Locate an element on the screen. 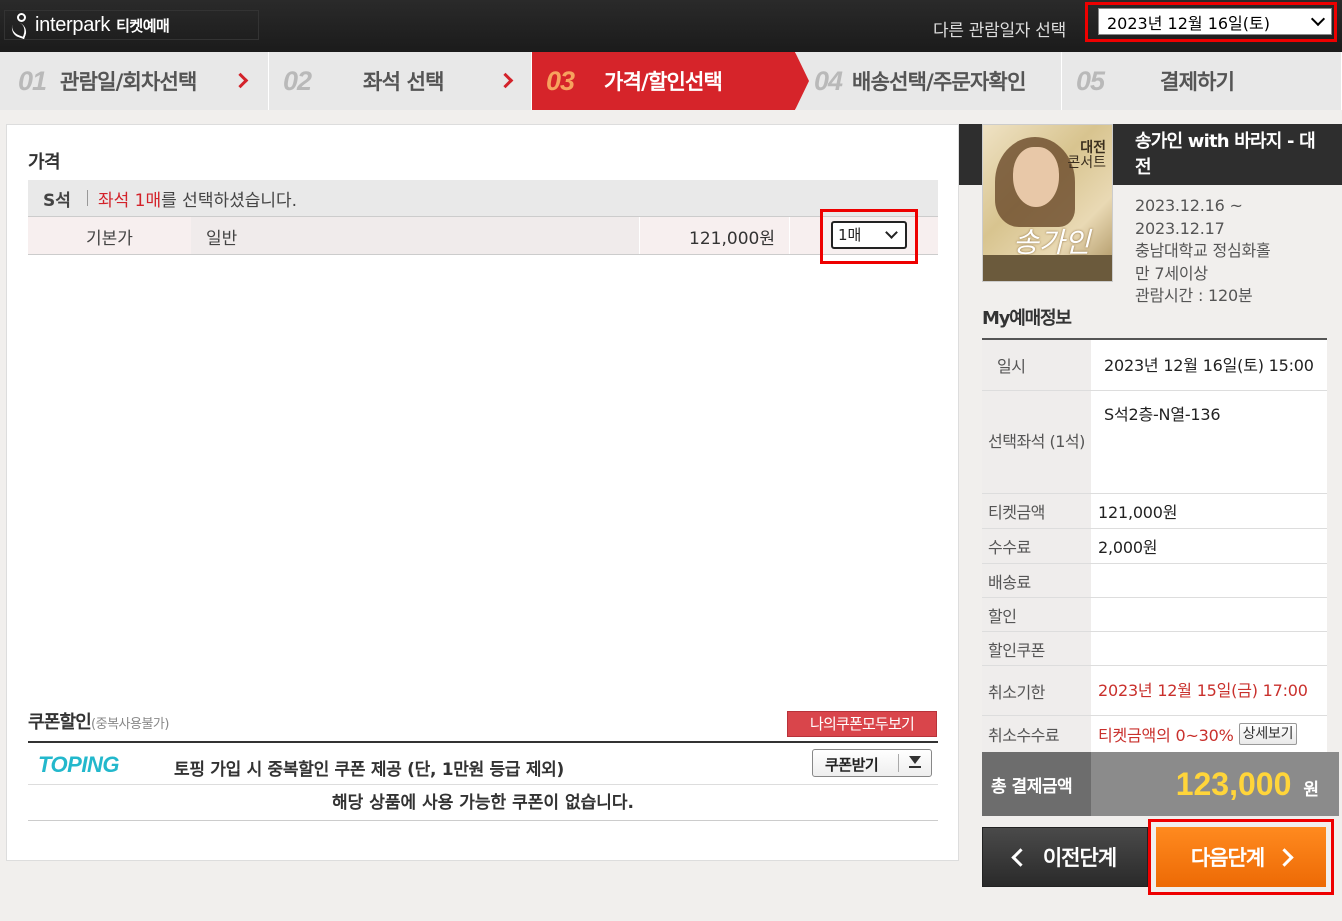 Image resolution: width=1342 pixels, height=921 pixels. info-row-seat: 선택좌석 (1석) S석2층-N열-136 is located at coordinates (1154, 442).